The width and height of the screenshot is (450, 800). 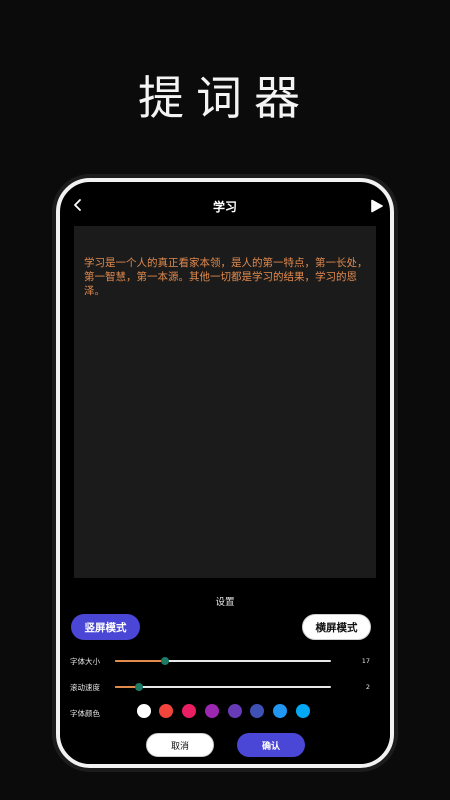 I want to click on confirm-button: 确认, so click(x=271, y=745).